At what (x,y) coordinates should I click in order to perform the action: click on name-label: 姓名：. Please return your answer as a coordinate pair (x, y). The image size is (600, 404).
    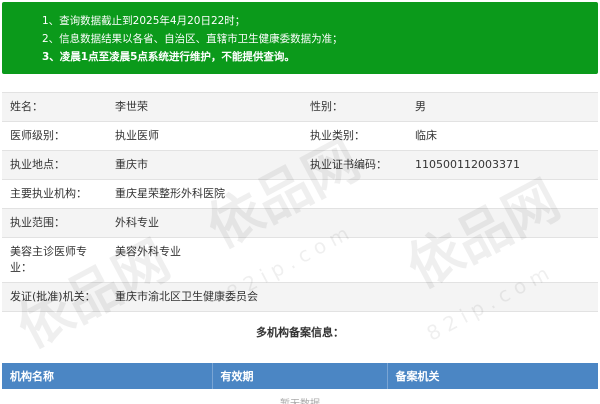
    Looking at the image, I should click on (54, 107).